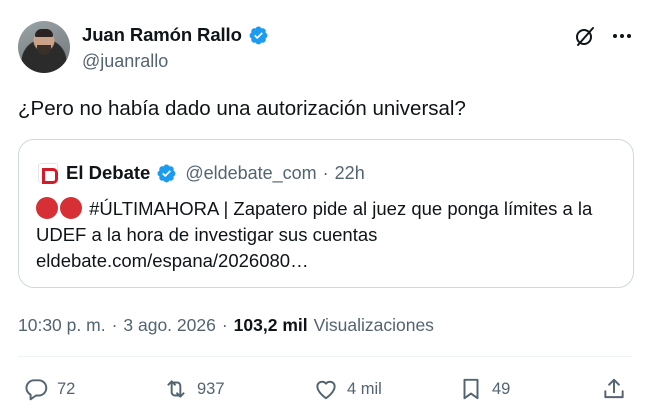 The height and width of the screenshot is (416, 649). What do you see at coordinates (108, 172) in the screenshot?
I see `quote-display-name: El Debate` at bounding box center [108, 172].